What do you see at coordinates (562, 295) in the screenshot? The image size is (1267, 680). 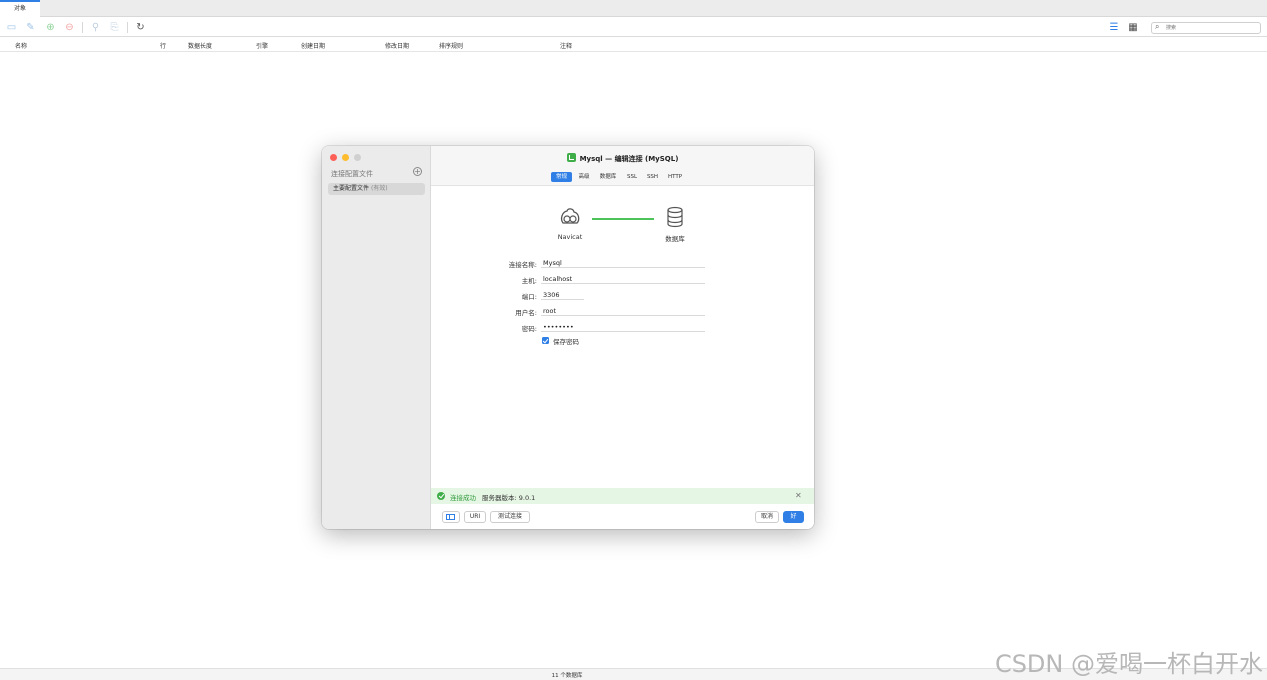 I see `port-field` at bounding box center [562, 295].